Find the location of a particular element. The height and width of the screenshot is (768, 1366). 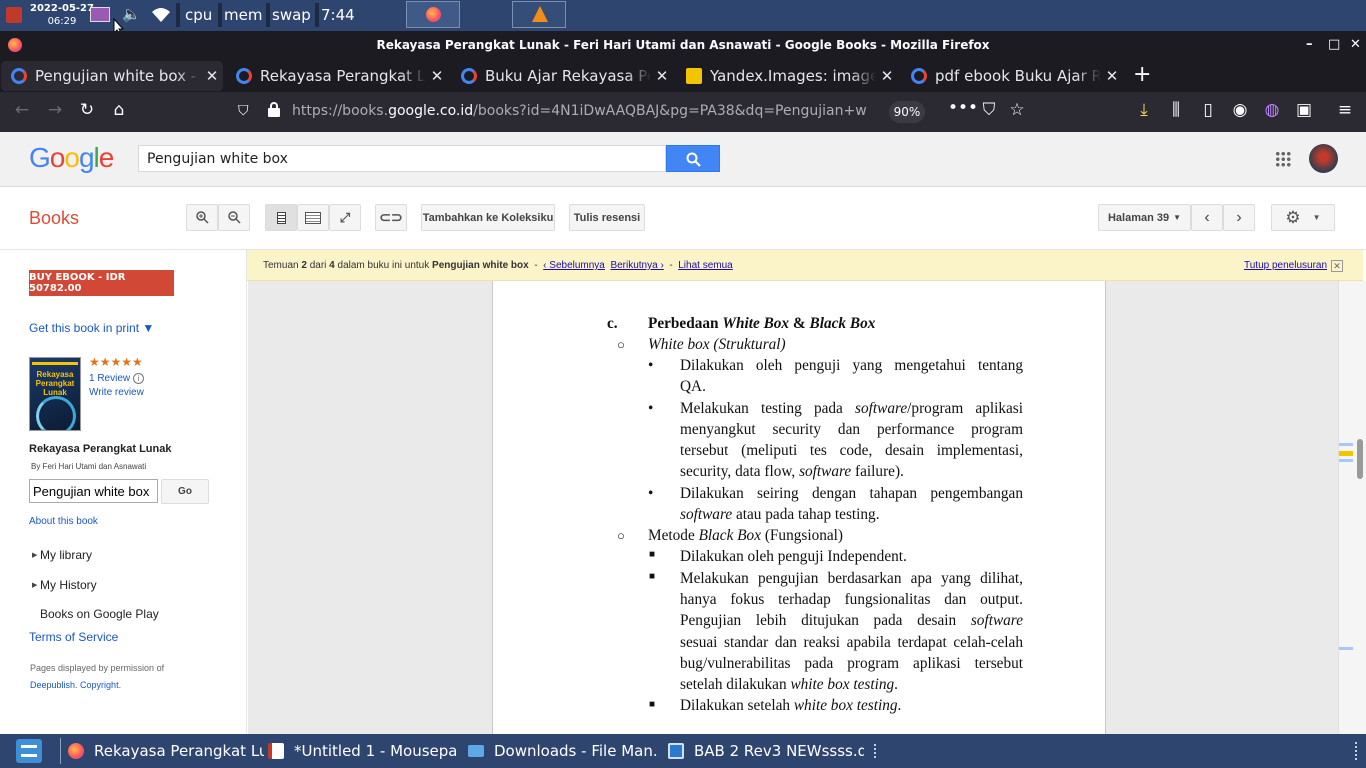

close-window-button: ✕ is located at coordinates (1355, 44).